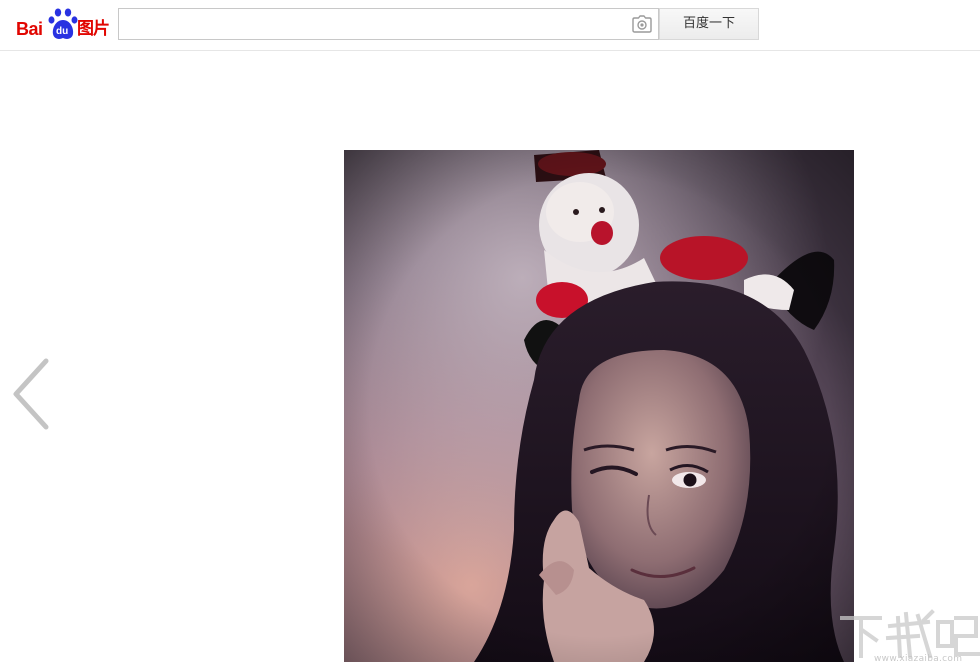 The height and width of the screenshot is (671, 980). I want to click on search-box, so click(388, 24).